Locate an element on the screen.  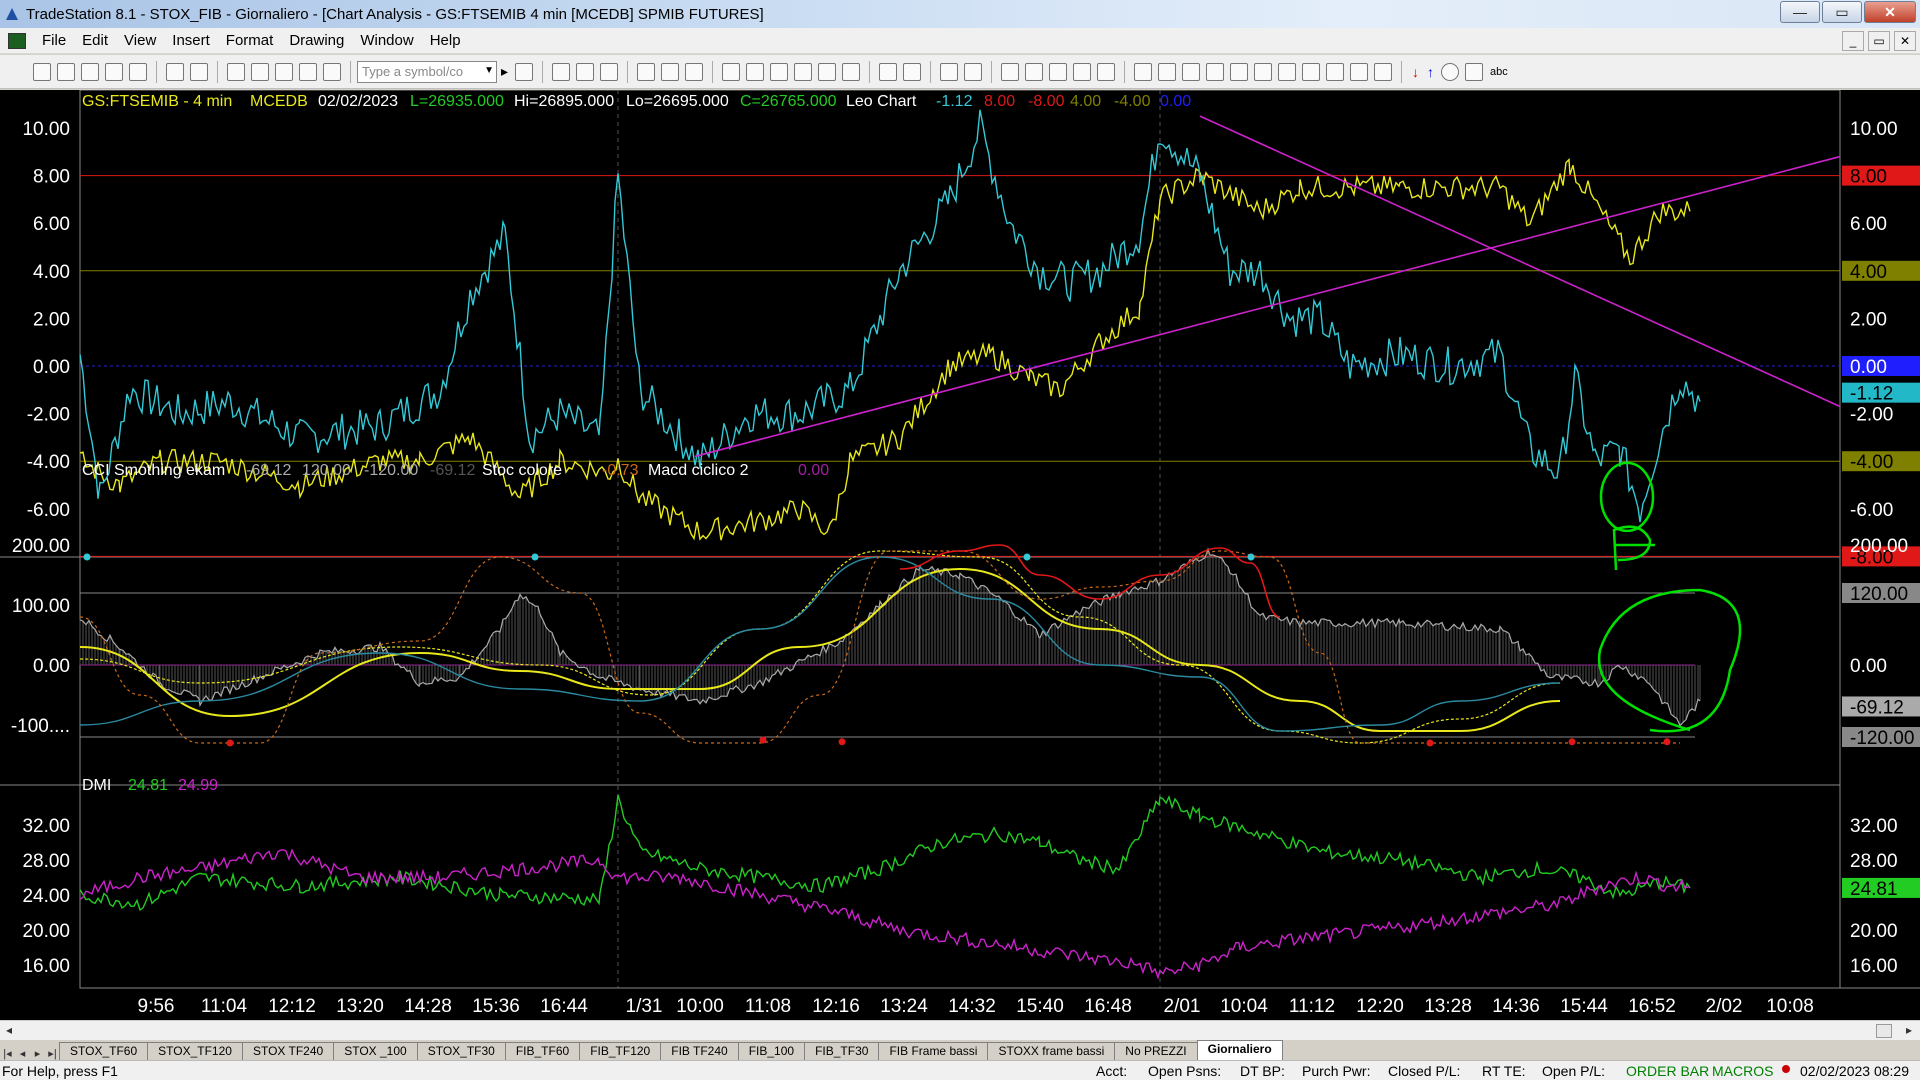
spacing-icon is located at coordinates (827, 71).